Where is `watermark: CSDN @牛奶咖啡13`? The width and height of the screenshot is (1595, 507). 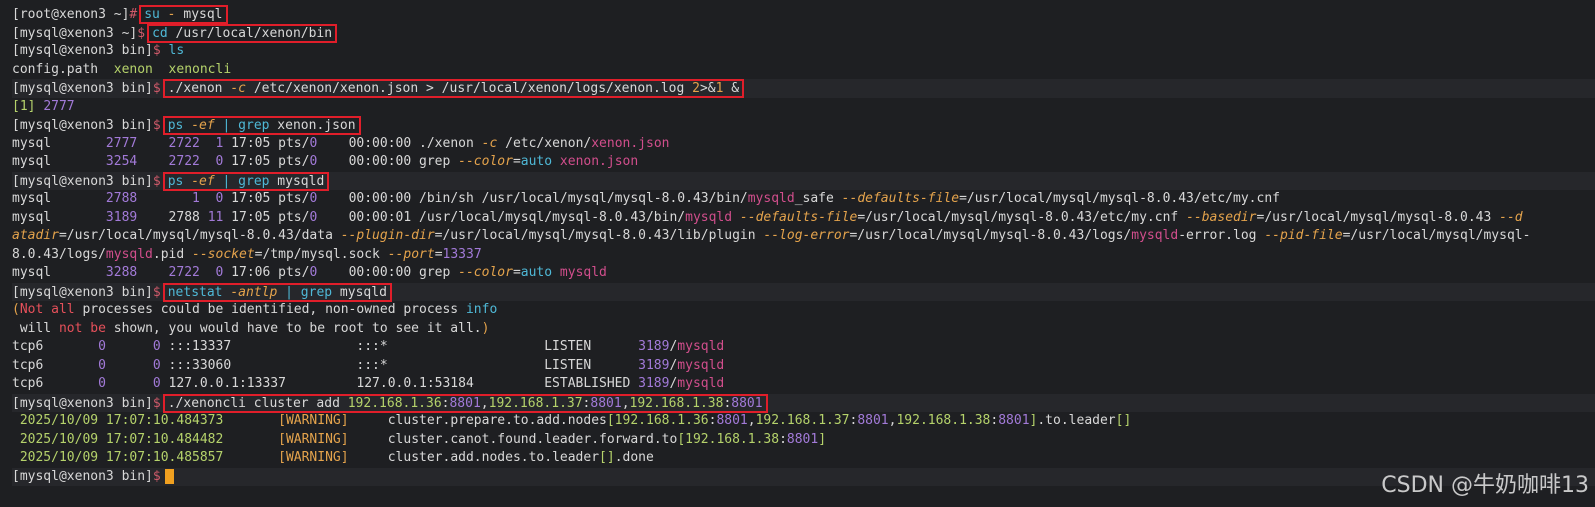 watermark: CSDN @牛奶咖啡13 is located at coordinates (1485, 485).